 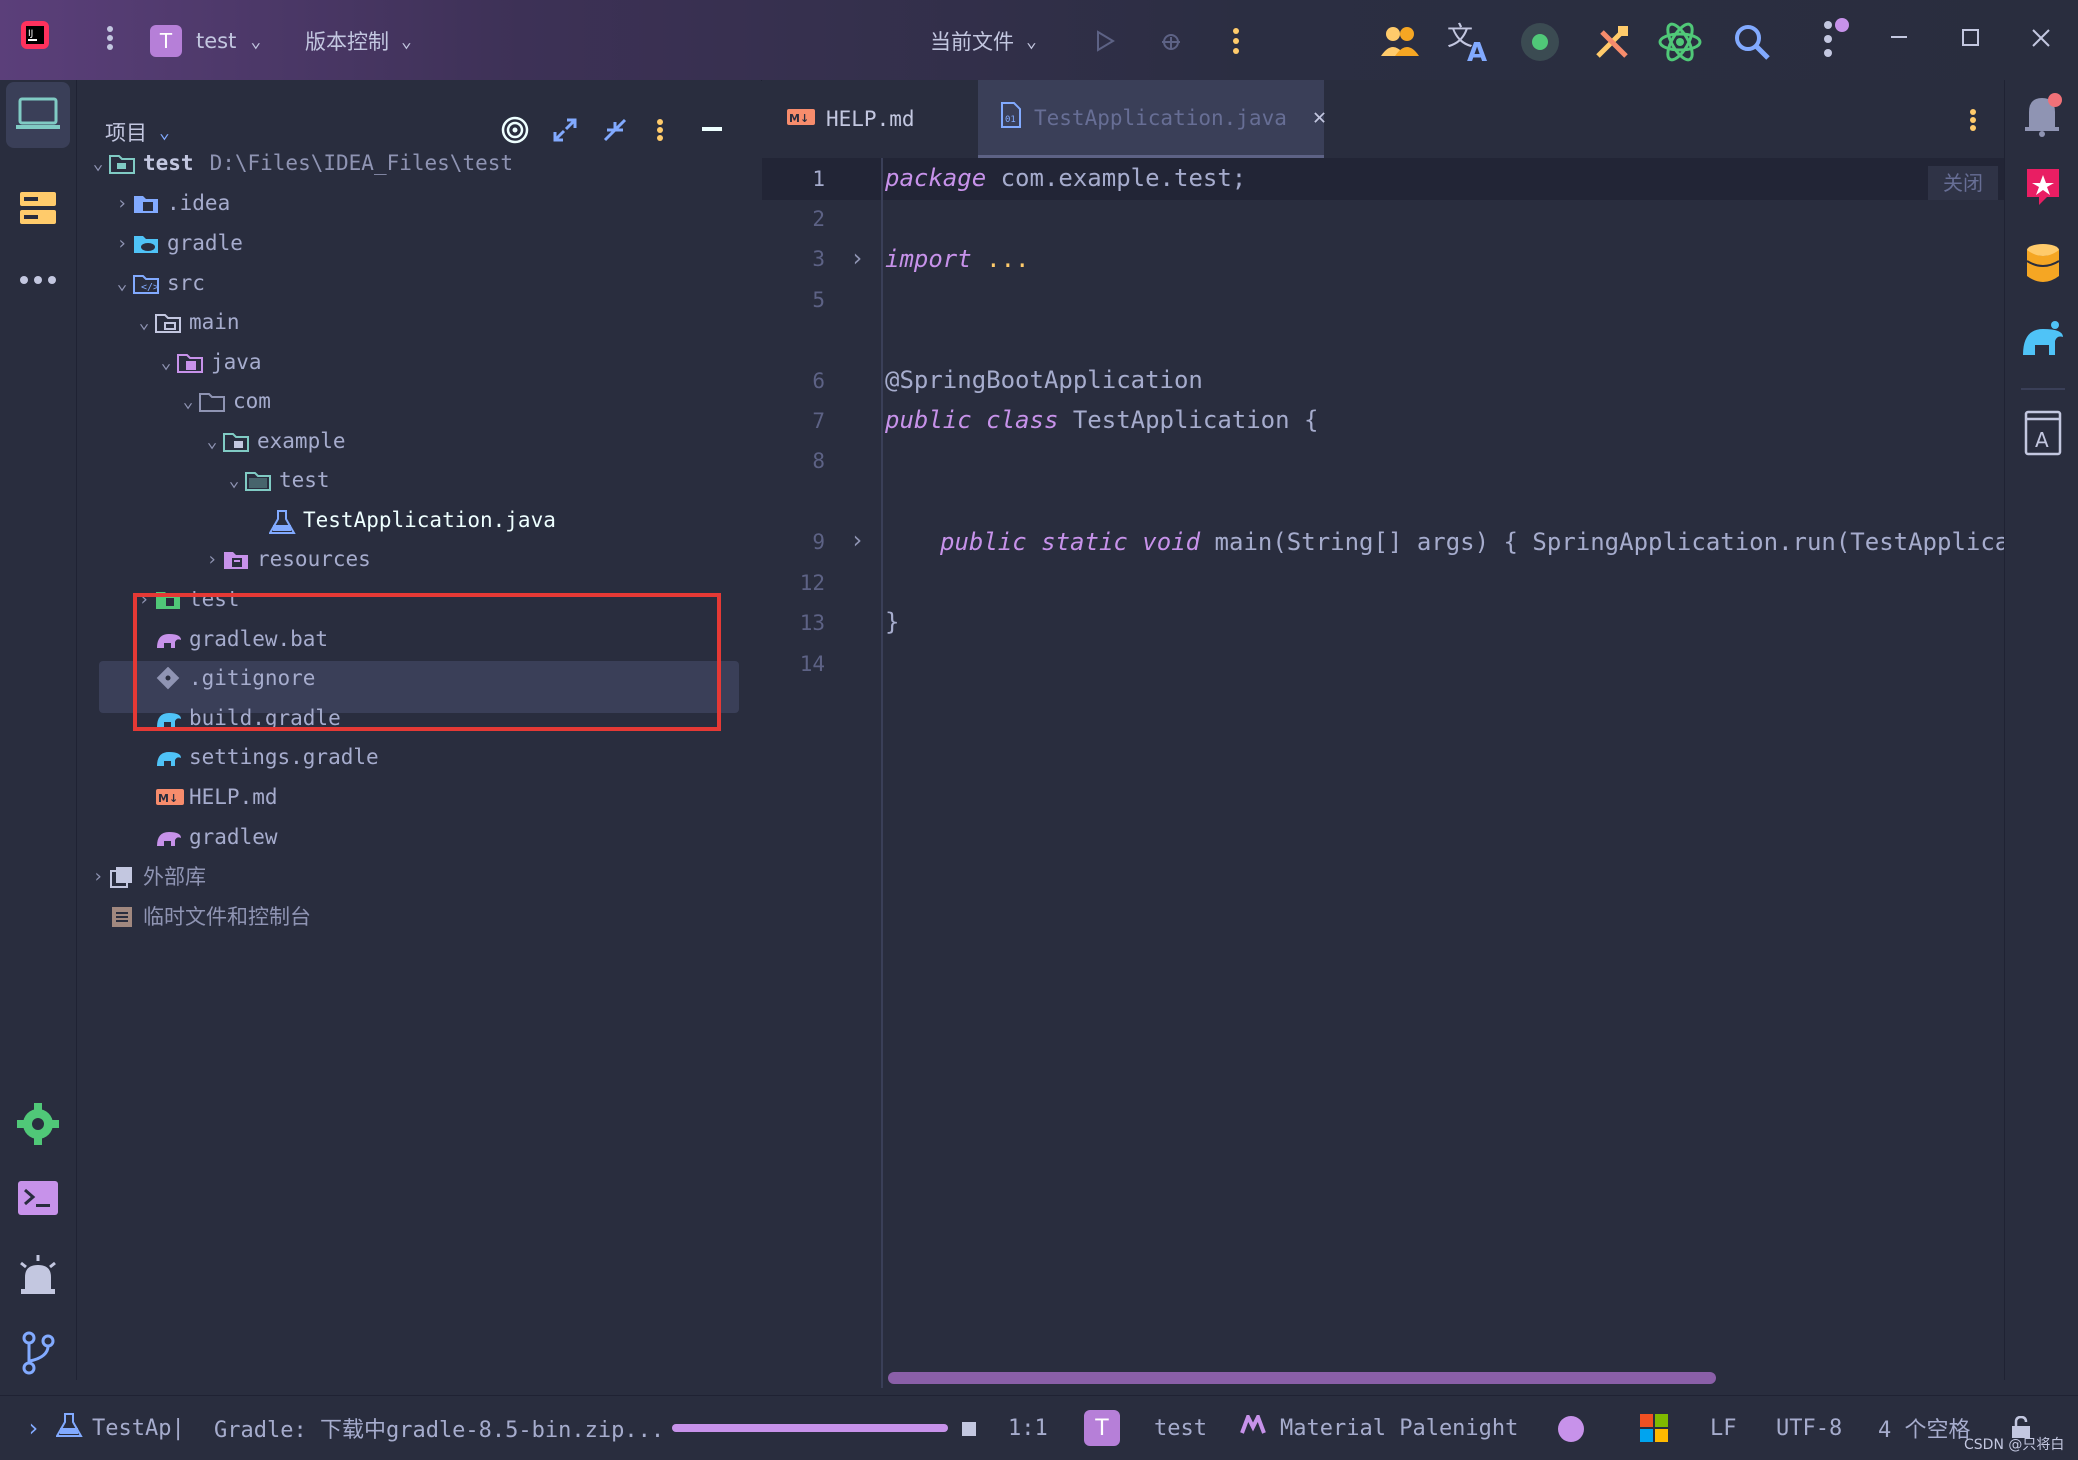 I want to click on tree-item-label: resources, so click(x=314, y=559).